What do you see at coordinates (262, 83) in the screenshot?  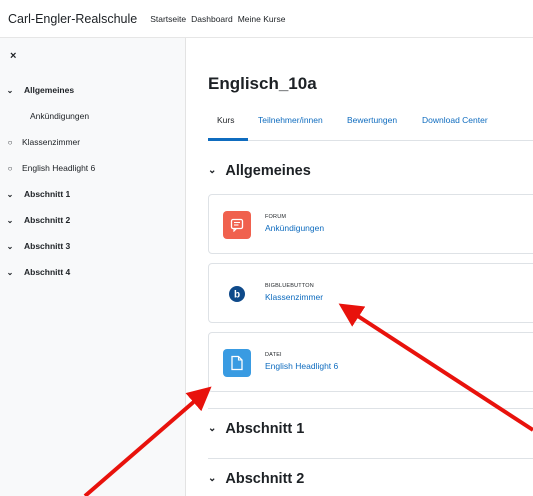 I see `page-title: Englisch_10a` at bounding box center [262, 83].